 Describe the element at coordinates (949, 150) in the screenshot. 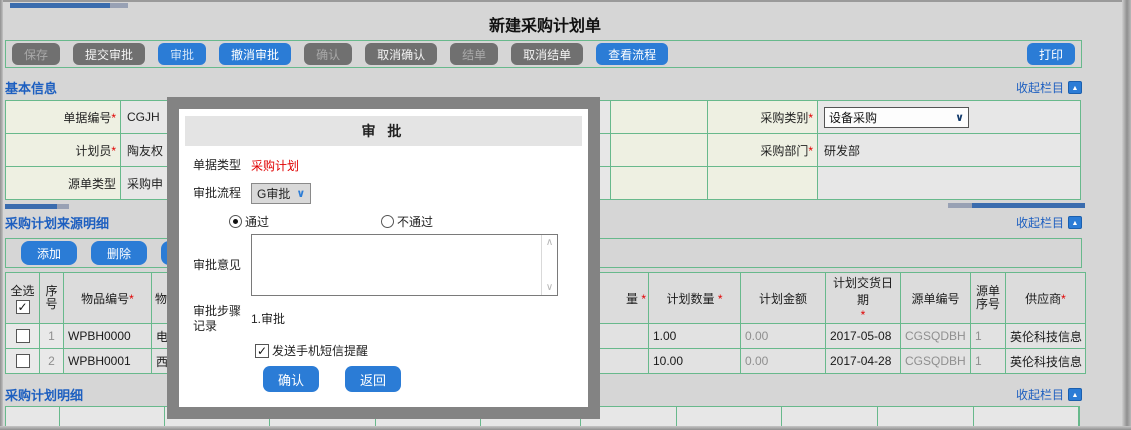

I see `purchase-dept-field: 研发部` at that location.